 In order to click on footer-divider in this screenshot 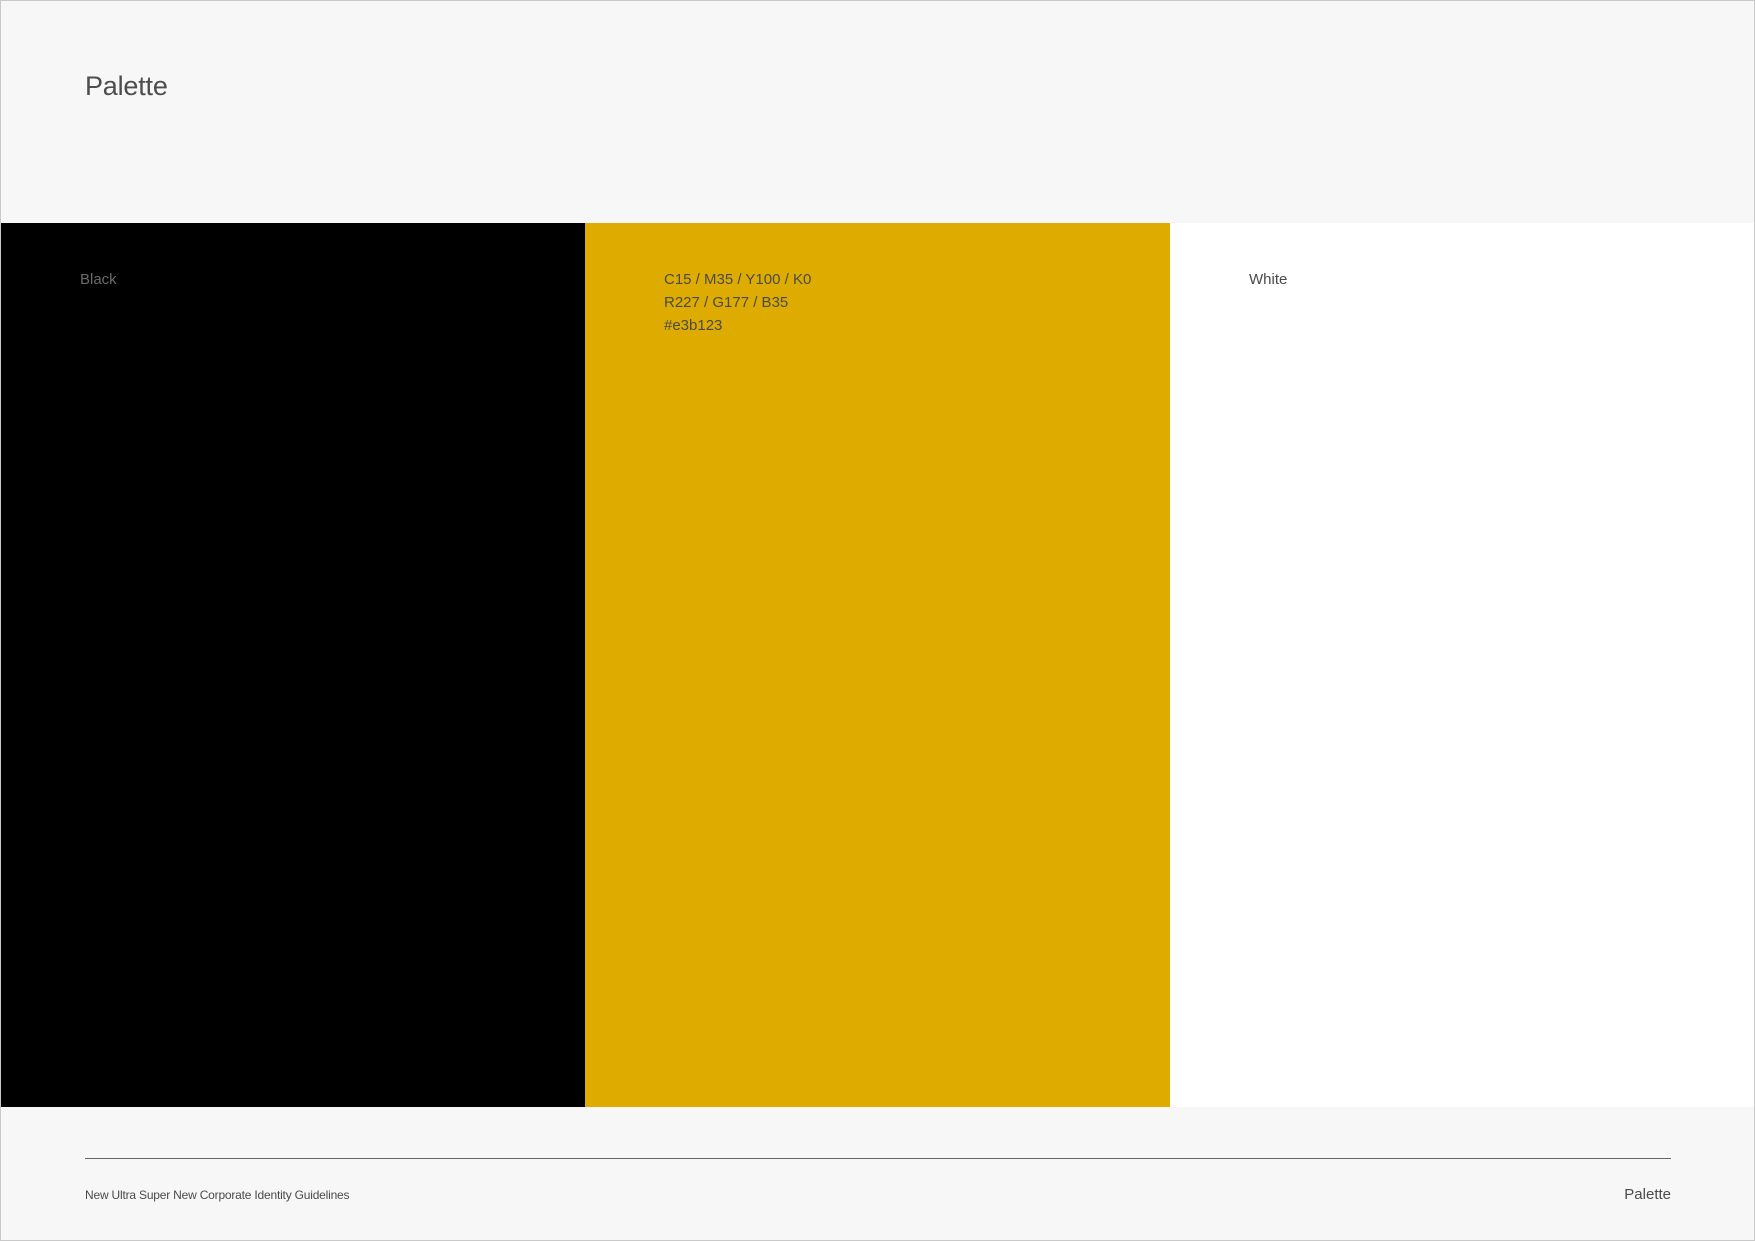, I will do `click(878, 1158)`.